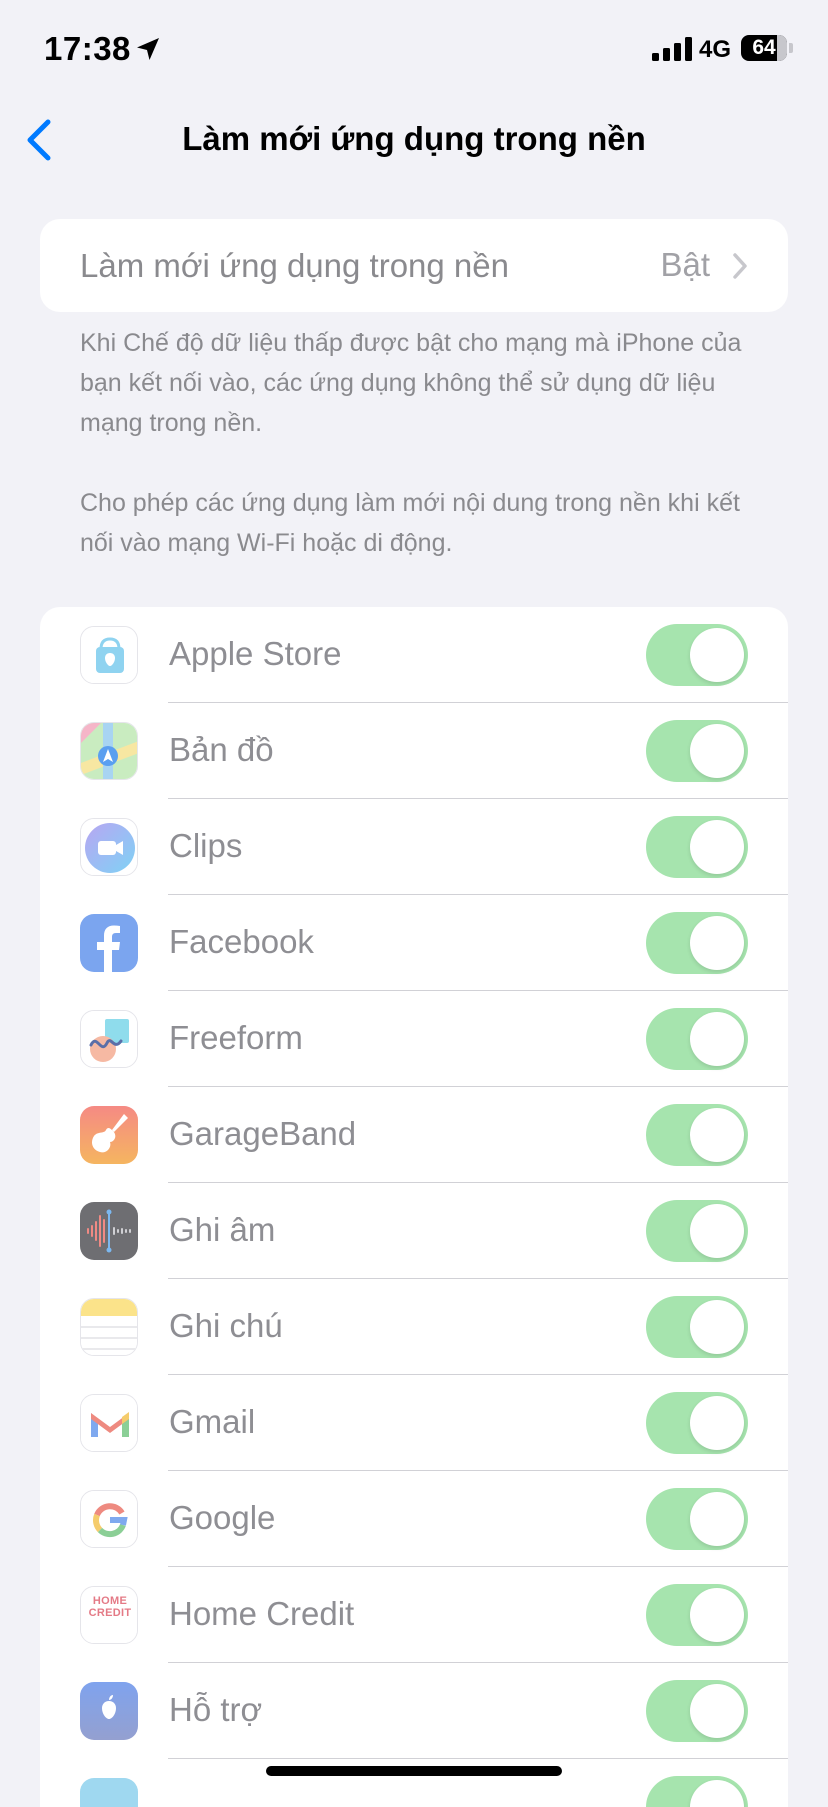  Describe the element at coordinates (255, 653) in the screenshot. I see `app-name: Apple Store` at that location.